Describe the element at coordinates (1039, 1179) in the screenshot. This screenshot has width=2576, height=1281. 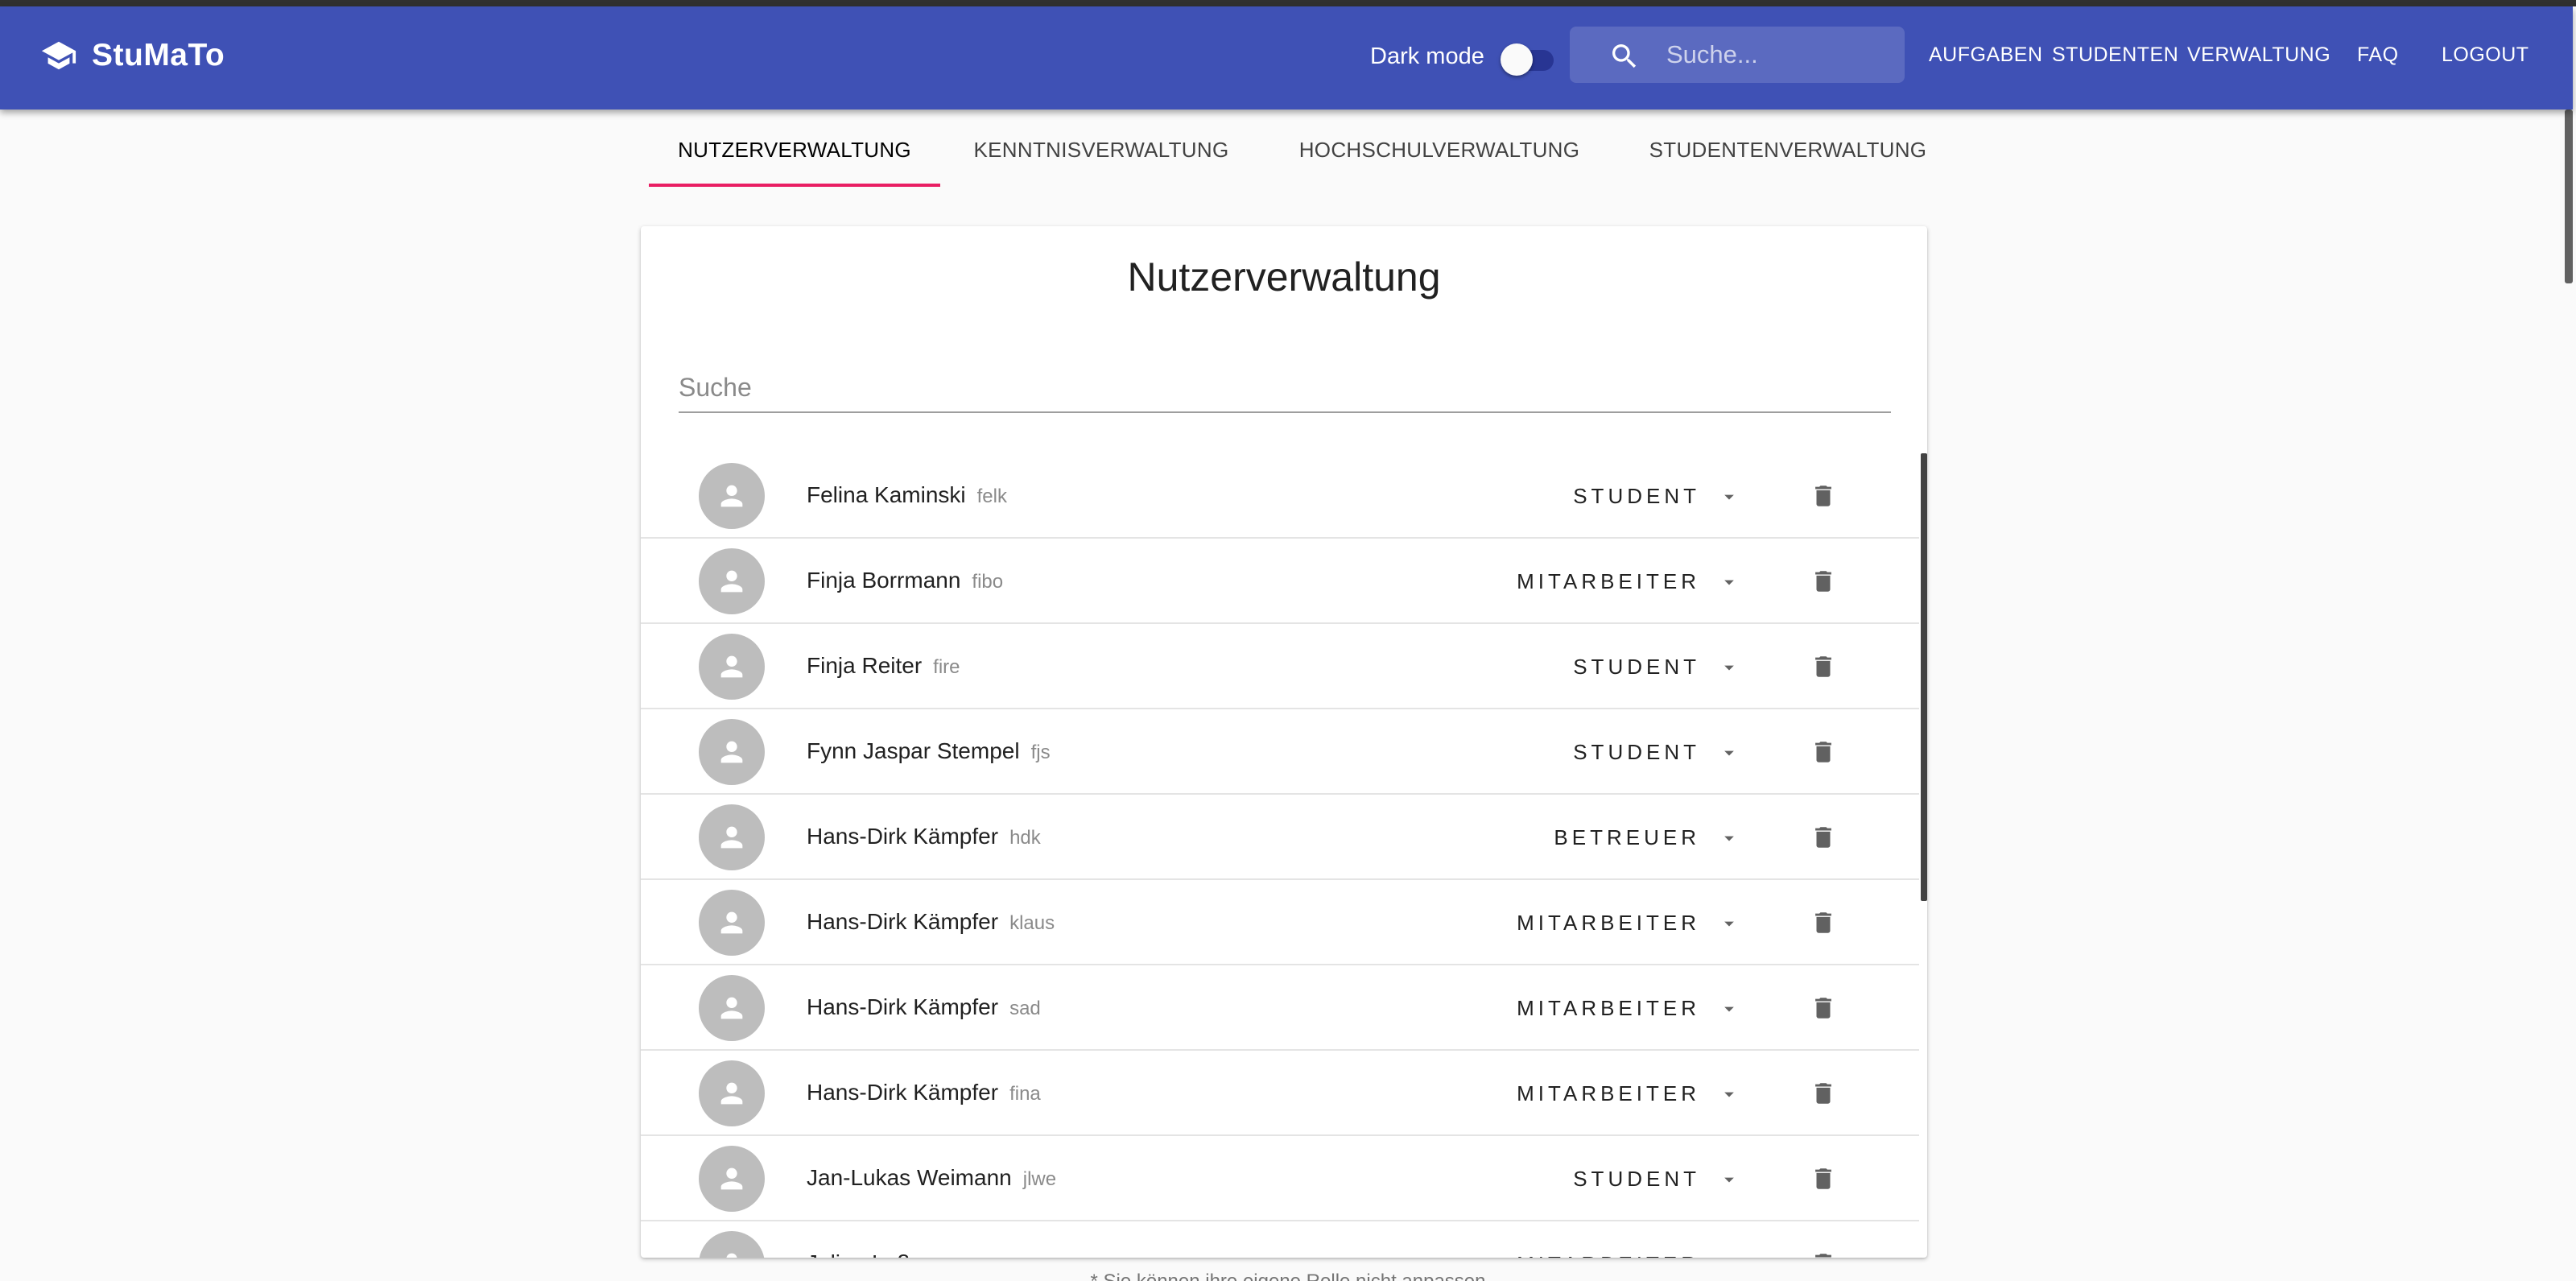
I see `user-login: jlwe` at that location.